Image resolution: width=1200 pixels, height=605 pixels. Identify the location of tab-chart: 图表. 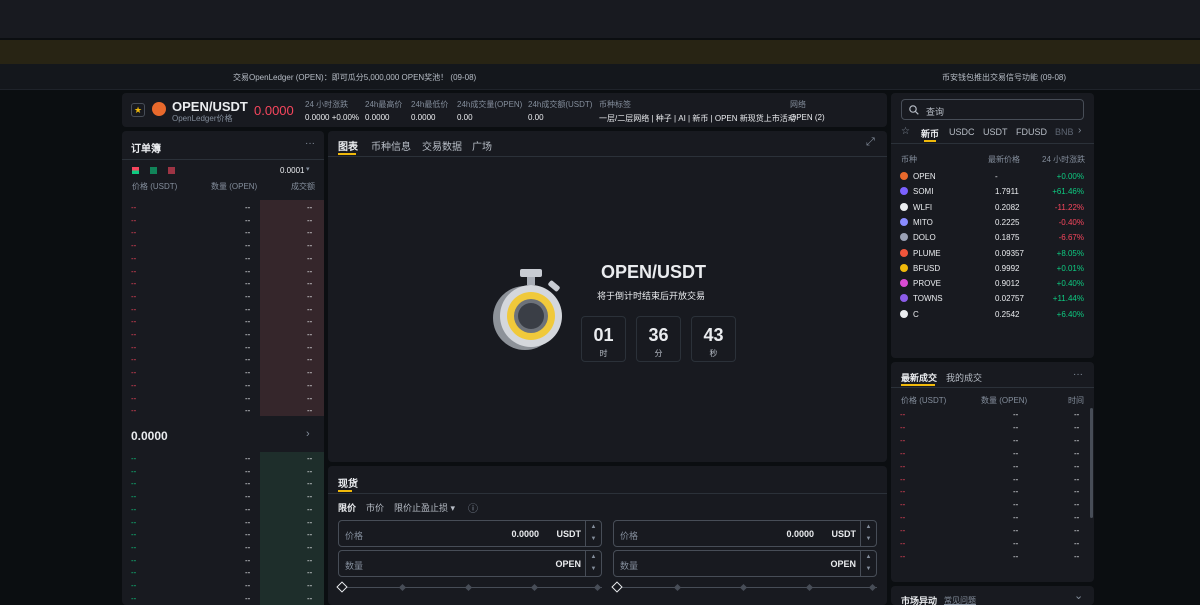
(348, 145).